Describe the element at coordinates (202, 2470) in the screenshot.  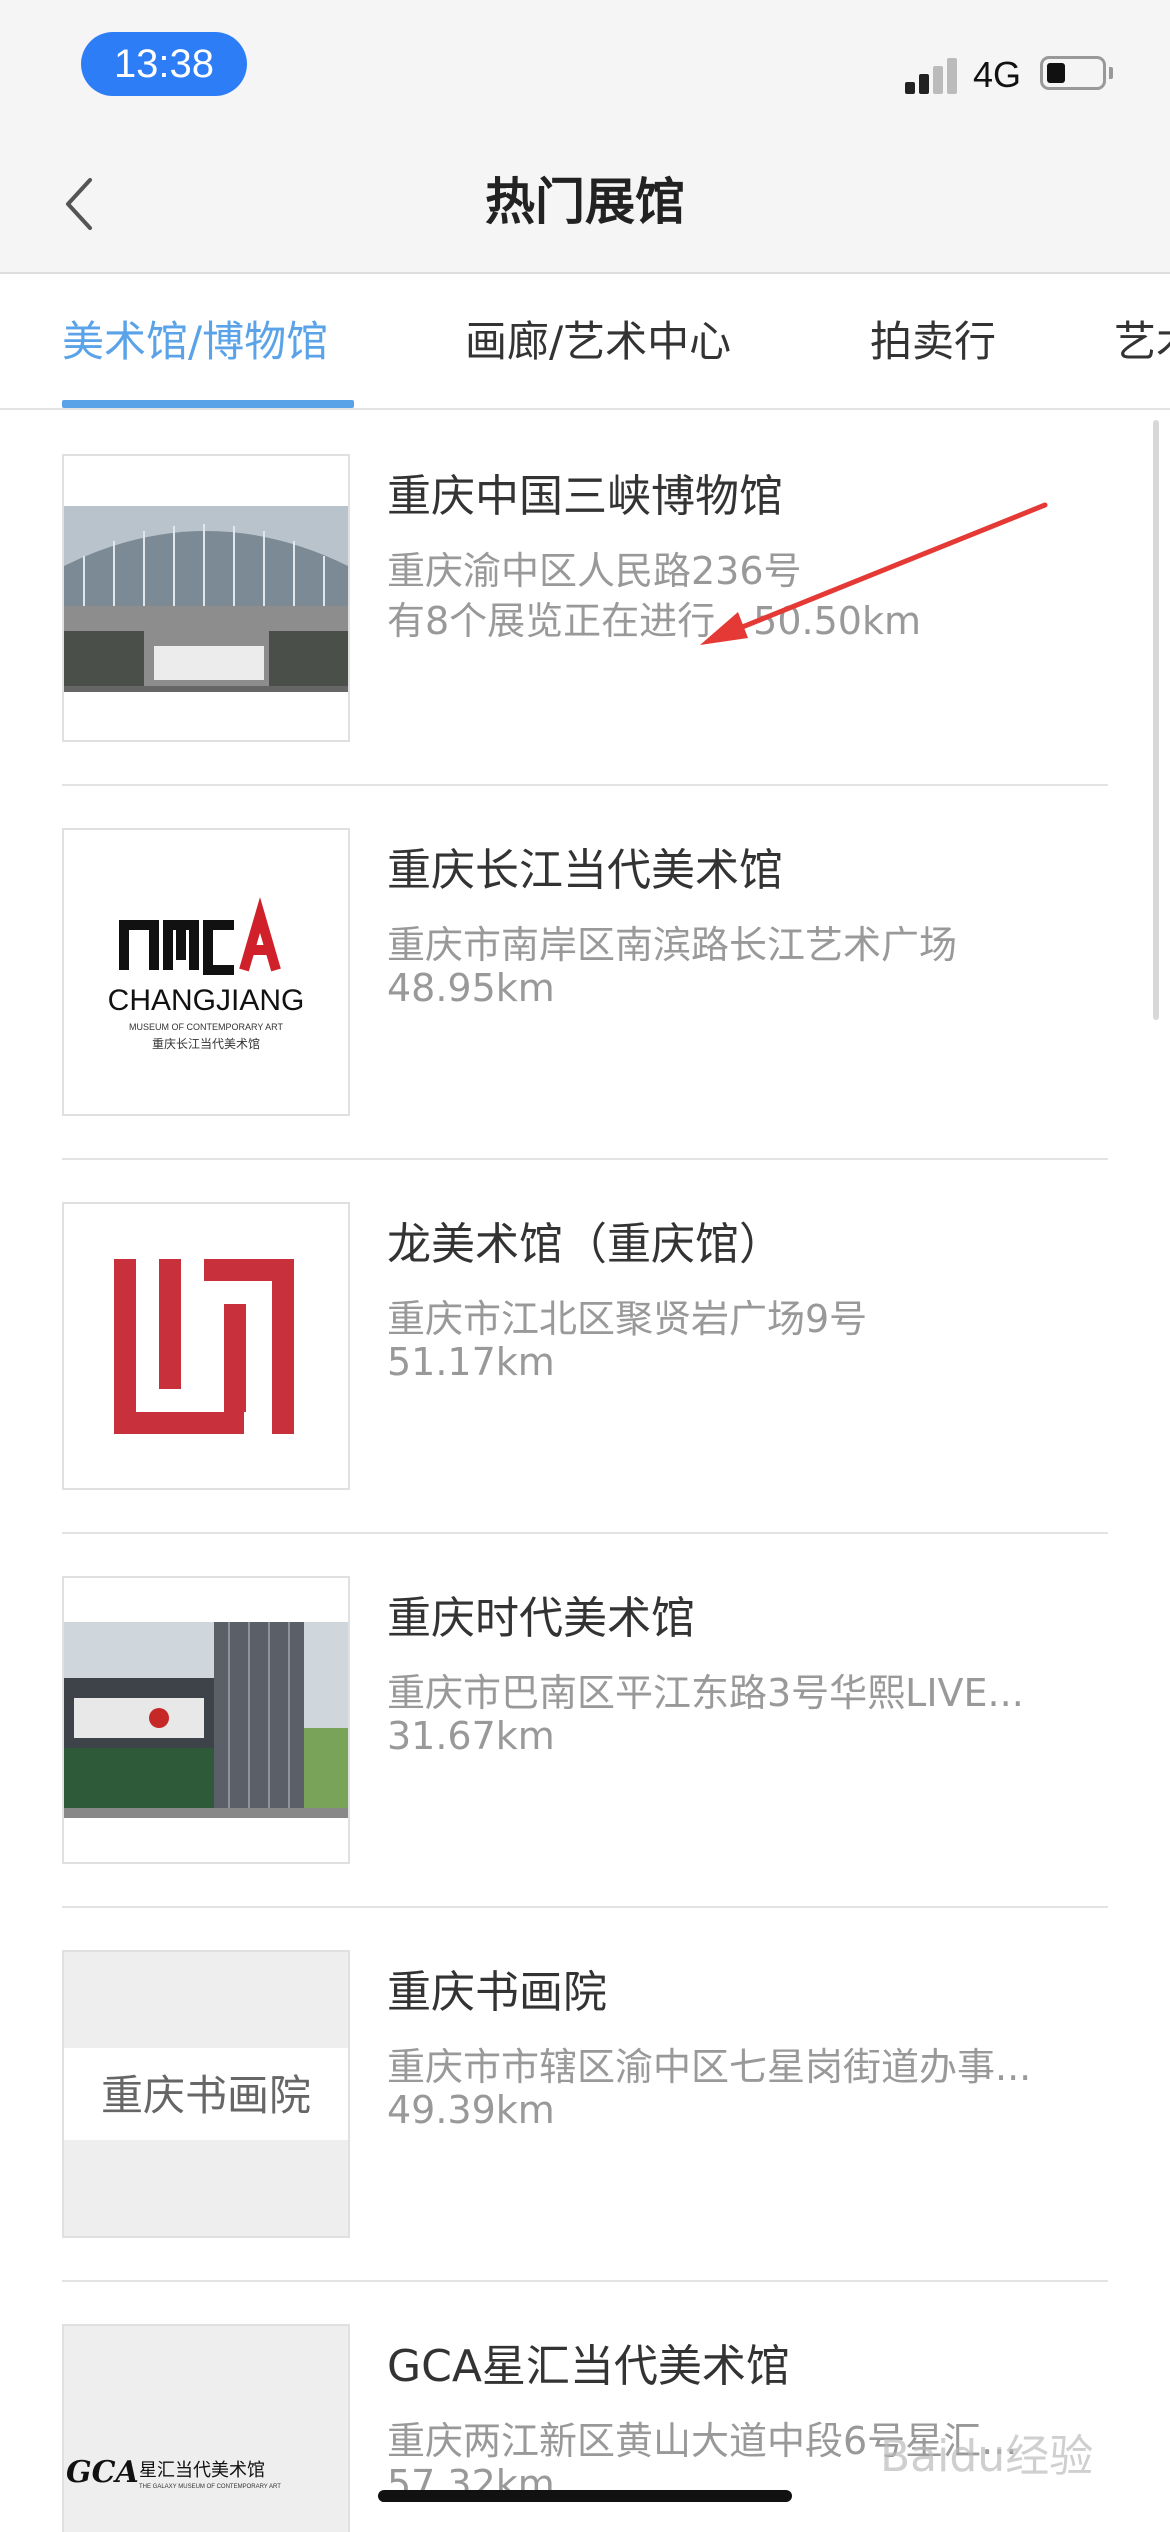
I see `logo-cn-text: 星汇当代美术馆` at that location.